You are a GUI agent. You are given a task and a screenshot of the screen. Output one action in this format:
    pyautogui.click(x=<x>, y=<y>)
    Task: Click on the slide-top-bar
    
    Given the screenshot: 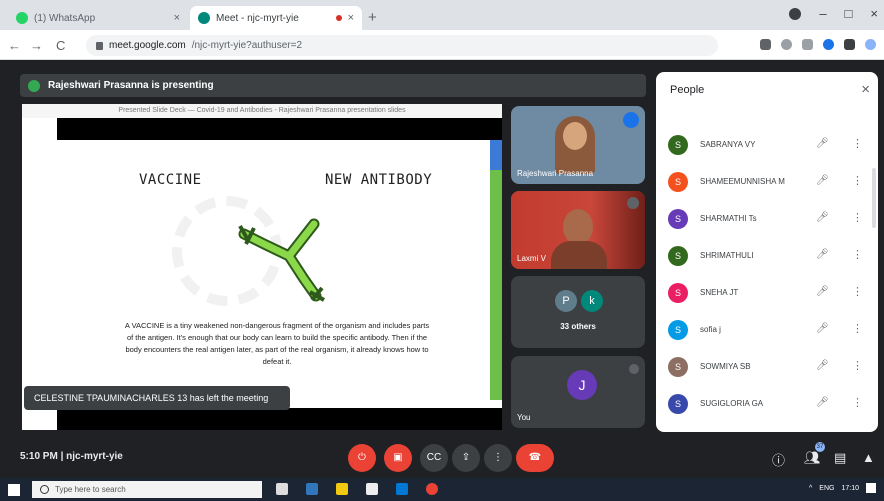 What is the action you would take?
    pyautogui.click(x=279, y=129)
    